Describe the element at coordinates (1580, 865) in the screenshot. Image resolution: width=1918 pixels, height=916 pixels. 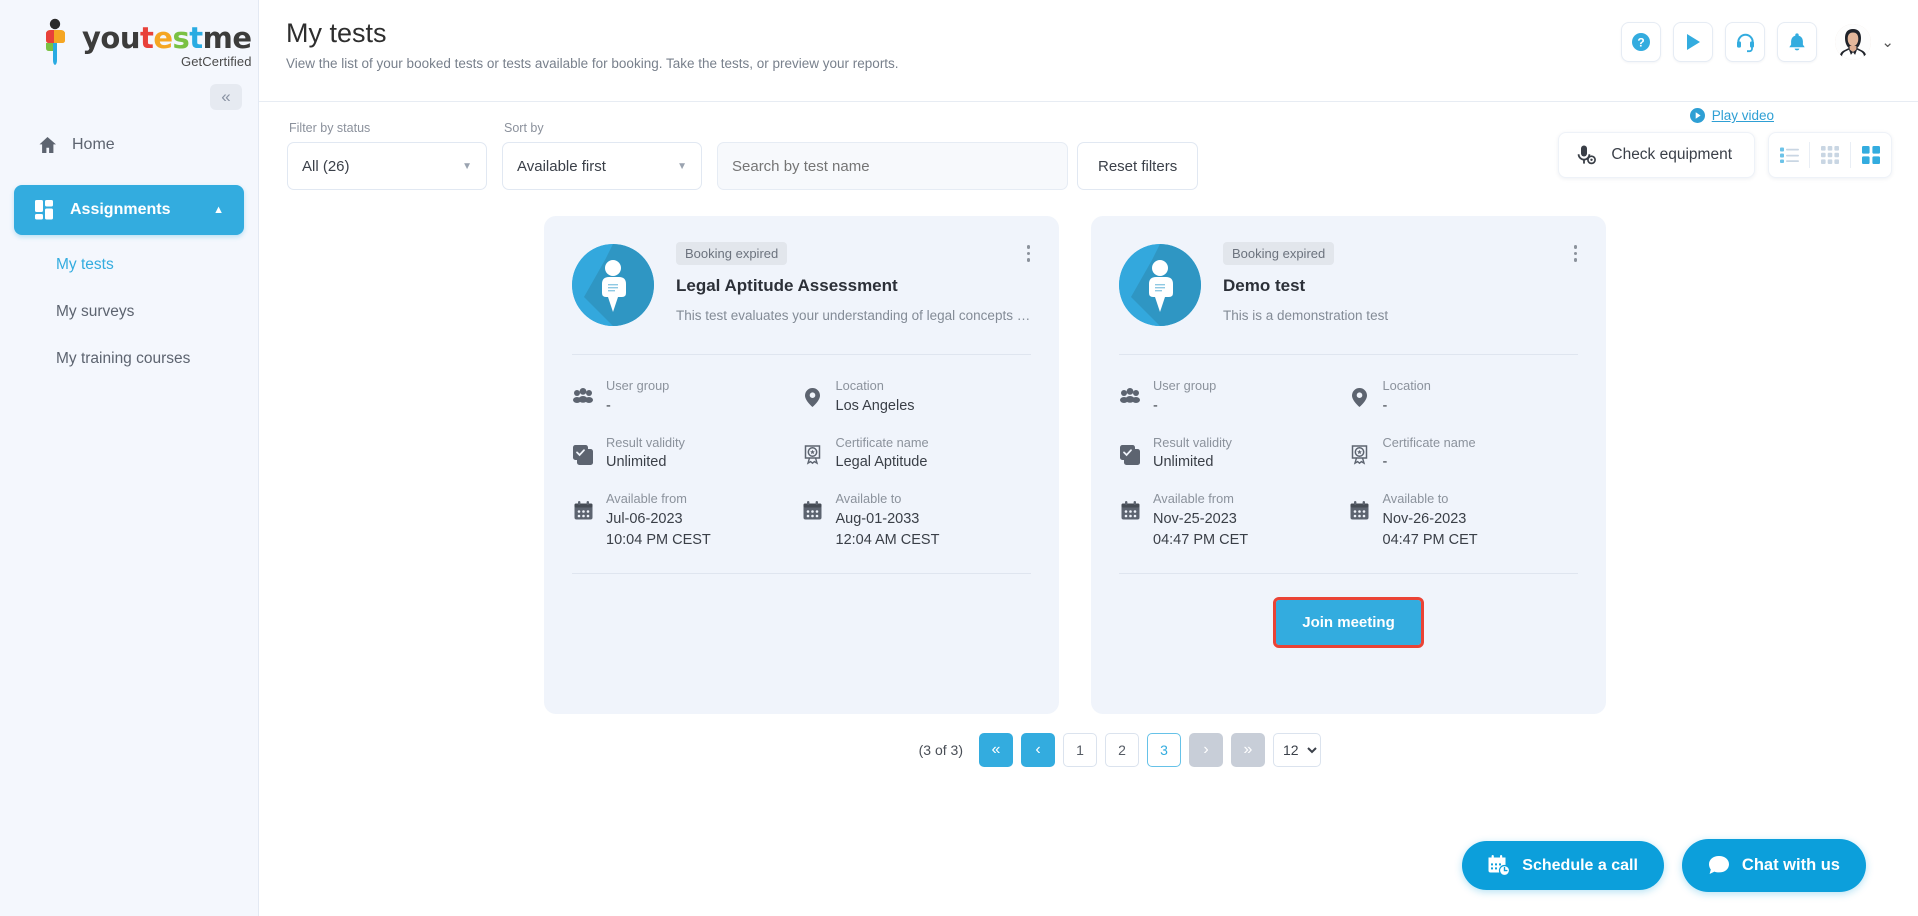
I see `schedule-a-call-label: Schedule a call` at that location.